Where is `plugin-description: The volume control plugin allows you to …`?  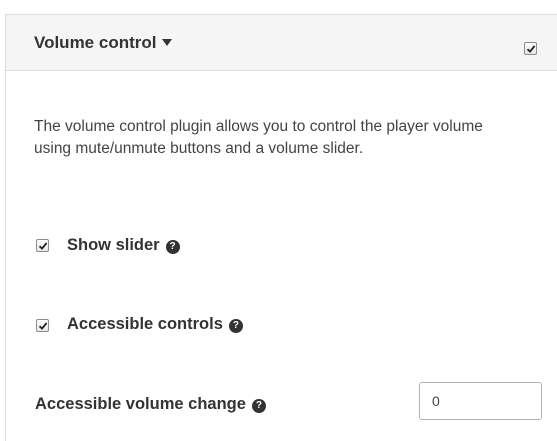 plugin-description: The volume control plugin allows you to … is located at coordinates (258, 137).